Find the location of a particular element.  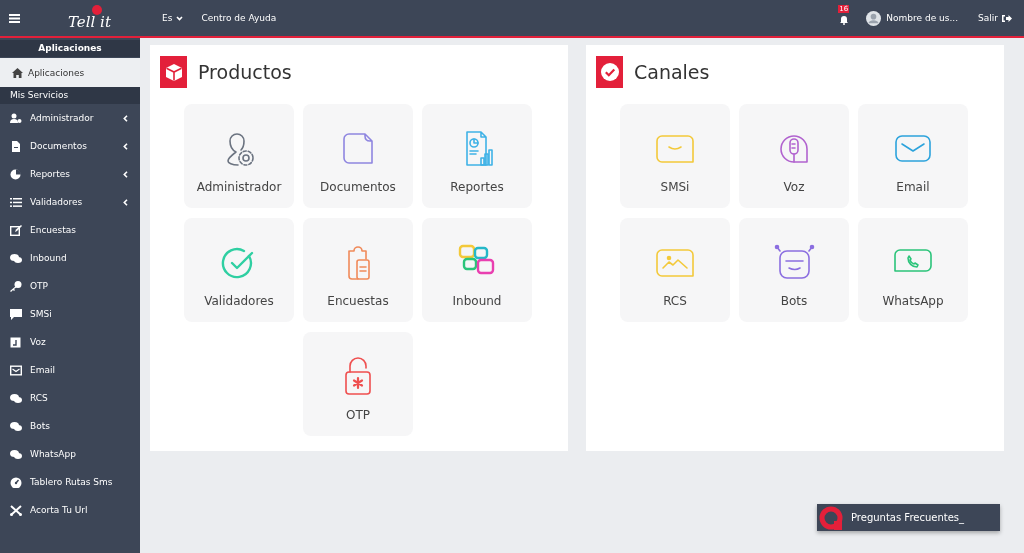

app-tile: Encuestas is located at coordinates (358, 270).